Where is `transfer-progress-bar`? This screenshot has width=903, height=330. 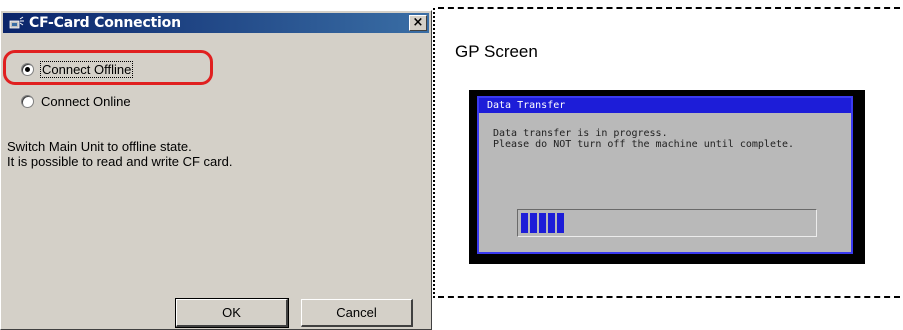 transfer-progress-bar is located at coordinates (667, 223).